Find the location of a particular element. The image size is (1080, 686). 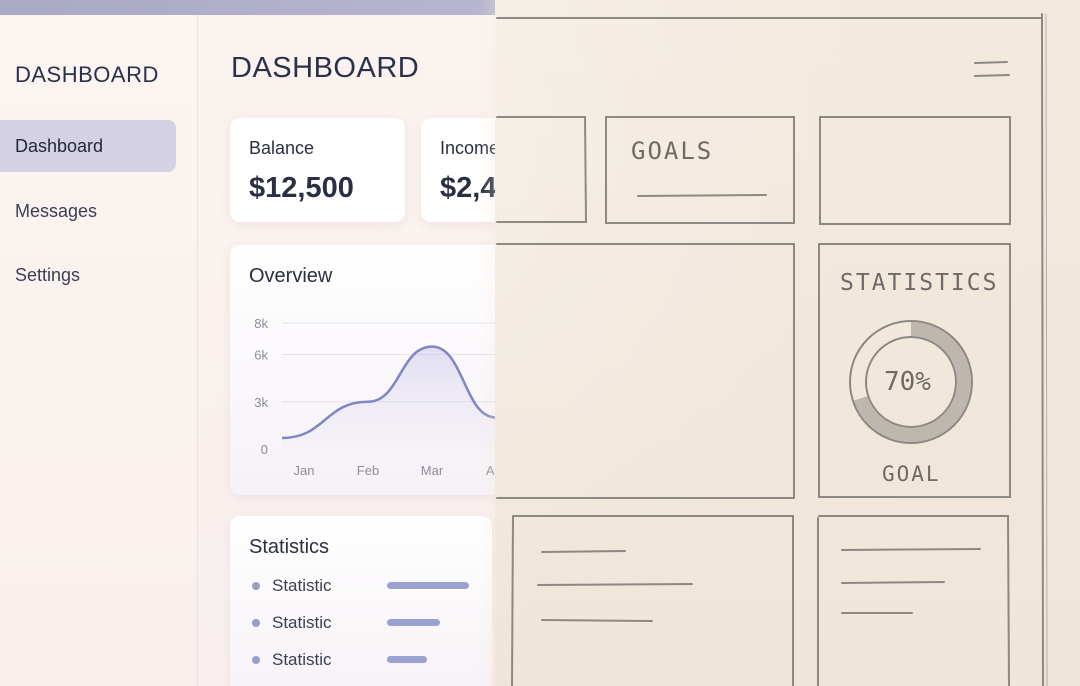

balance-label: Balance is located at coordinates (282, 148).